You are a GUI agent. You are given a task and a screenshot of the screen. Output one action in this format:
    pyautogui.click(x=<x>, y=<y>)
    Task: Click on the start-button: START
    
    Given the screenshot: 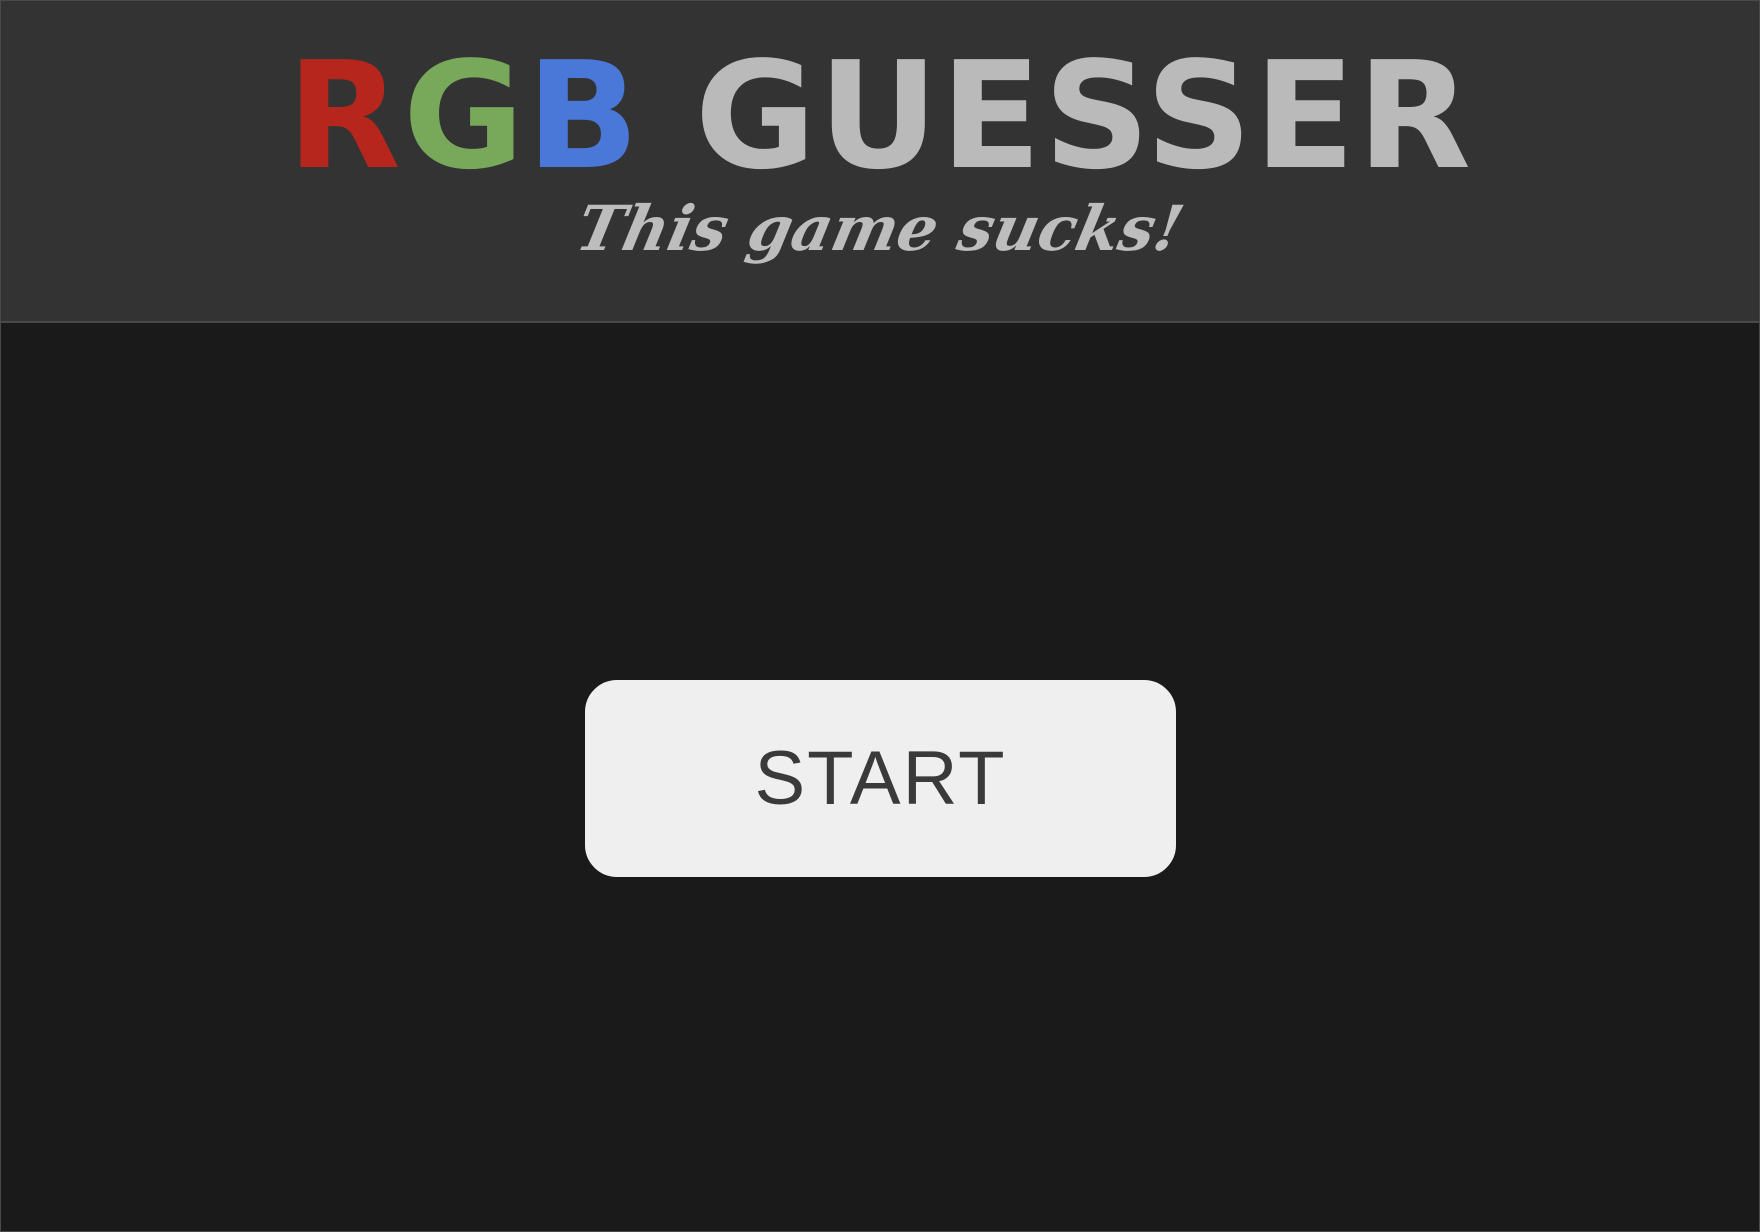 What is the action you would take?
    pyautogui.click(x=880, y=778)
    